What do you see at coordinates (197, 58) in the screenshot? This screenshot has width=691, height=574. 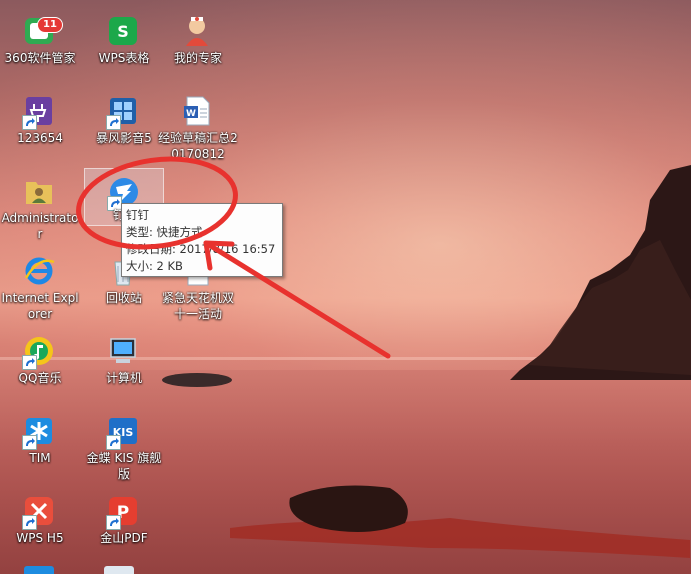 I see `icon-label: 我的专家` at bounding box center [197, 58].